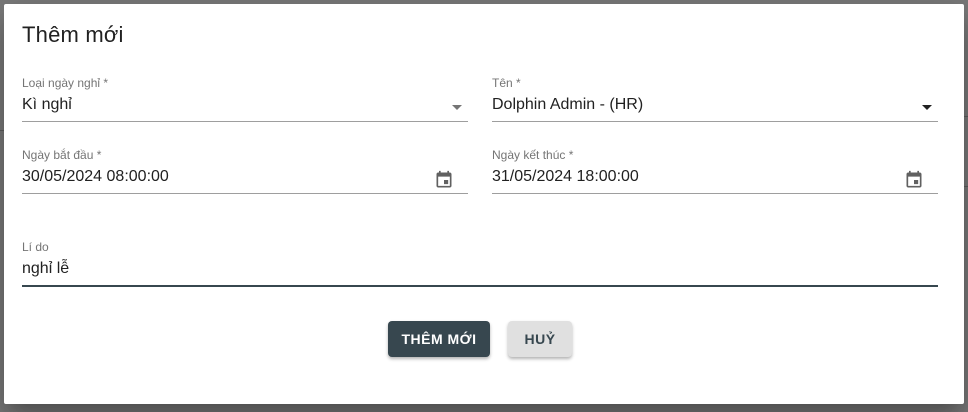  Describe the element at coordinates (47, 104) in the screenshot. I see `leave-type-value: Kì nghỉ` at that location.